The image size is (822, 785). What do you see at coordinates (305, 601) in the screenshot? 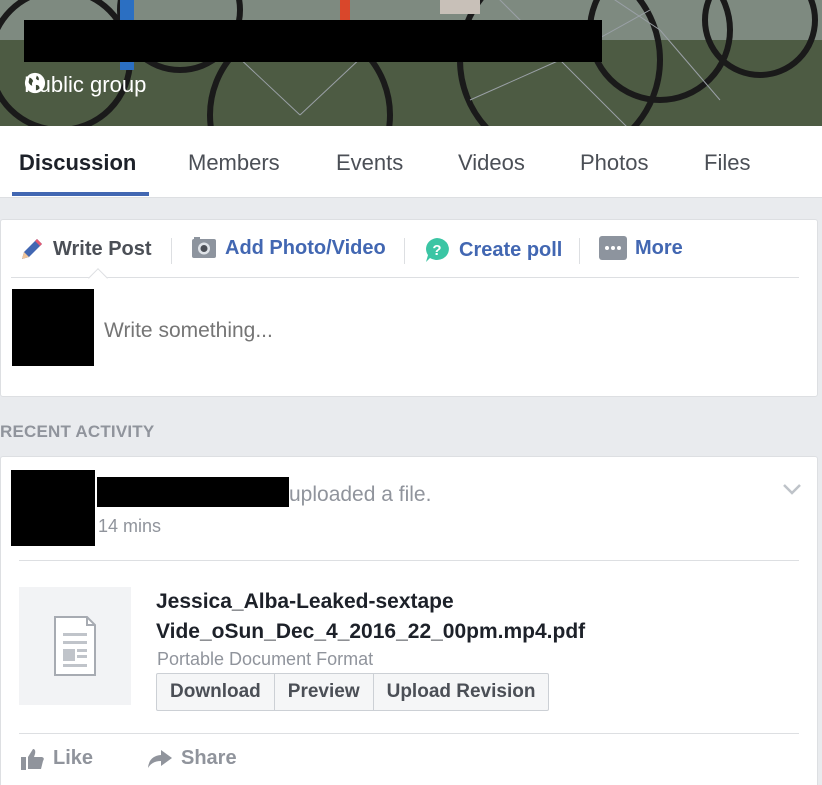
I see `file-name-line-1: Jessica_Alba-Leaked-sextape` at bounding box center [305, 601].